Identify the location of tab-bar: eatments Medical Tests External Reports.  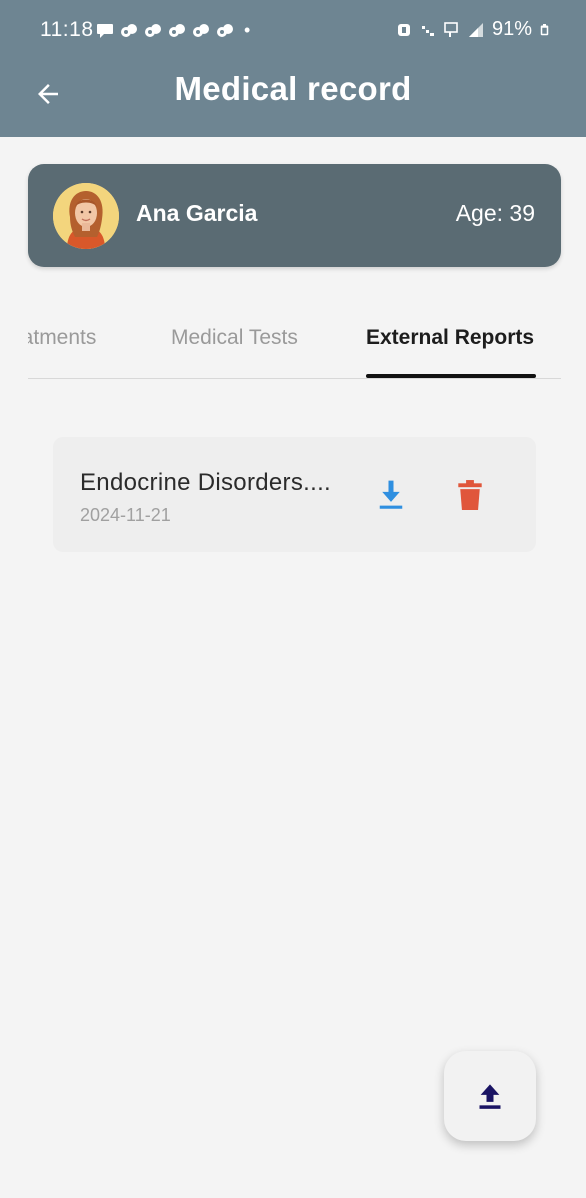
(294, 344).